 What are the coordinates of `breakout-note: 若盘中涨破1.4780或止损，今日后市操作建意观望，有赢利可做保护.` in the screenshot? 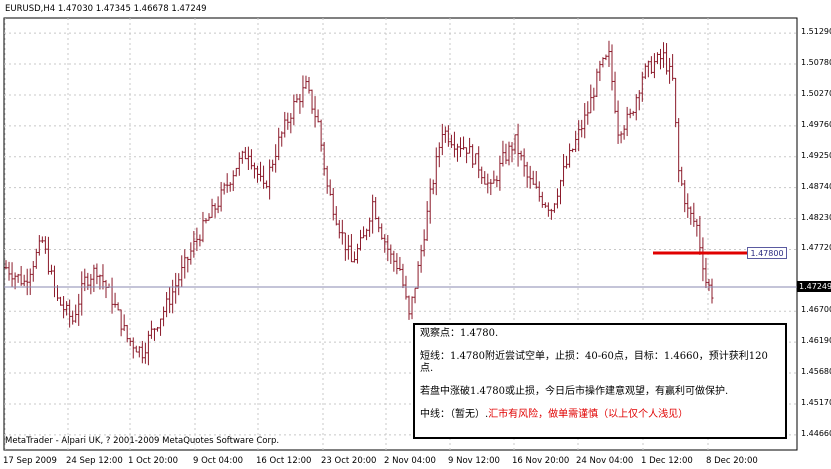 It's located at (574, 391).